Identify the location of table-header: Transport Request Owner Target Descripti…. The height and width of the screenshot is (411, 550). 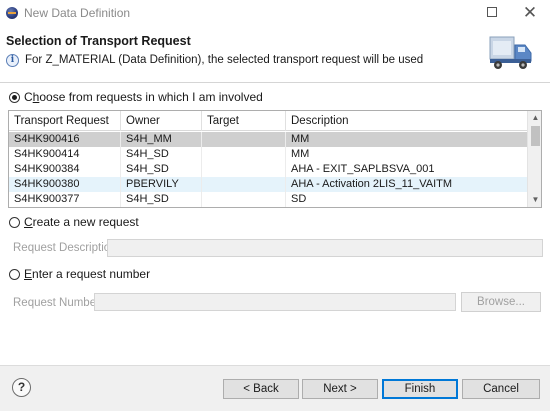
(268, 121).